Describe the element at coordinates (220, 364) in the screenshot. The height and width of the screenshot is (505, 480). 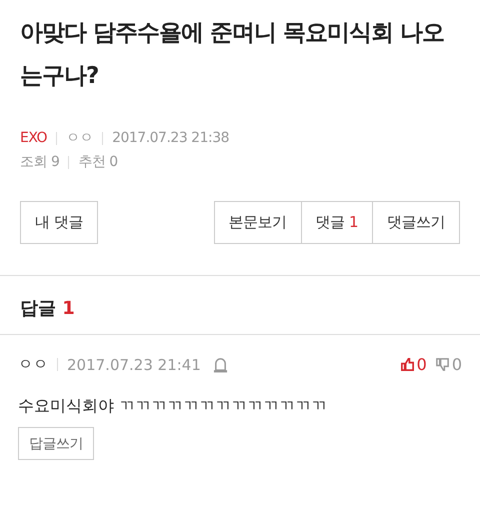
I see `siren-icon` at that location.